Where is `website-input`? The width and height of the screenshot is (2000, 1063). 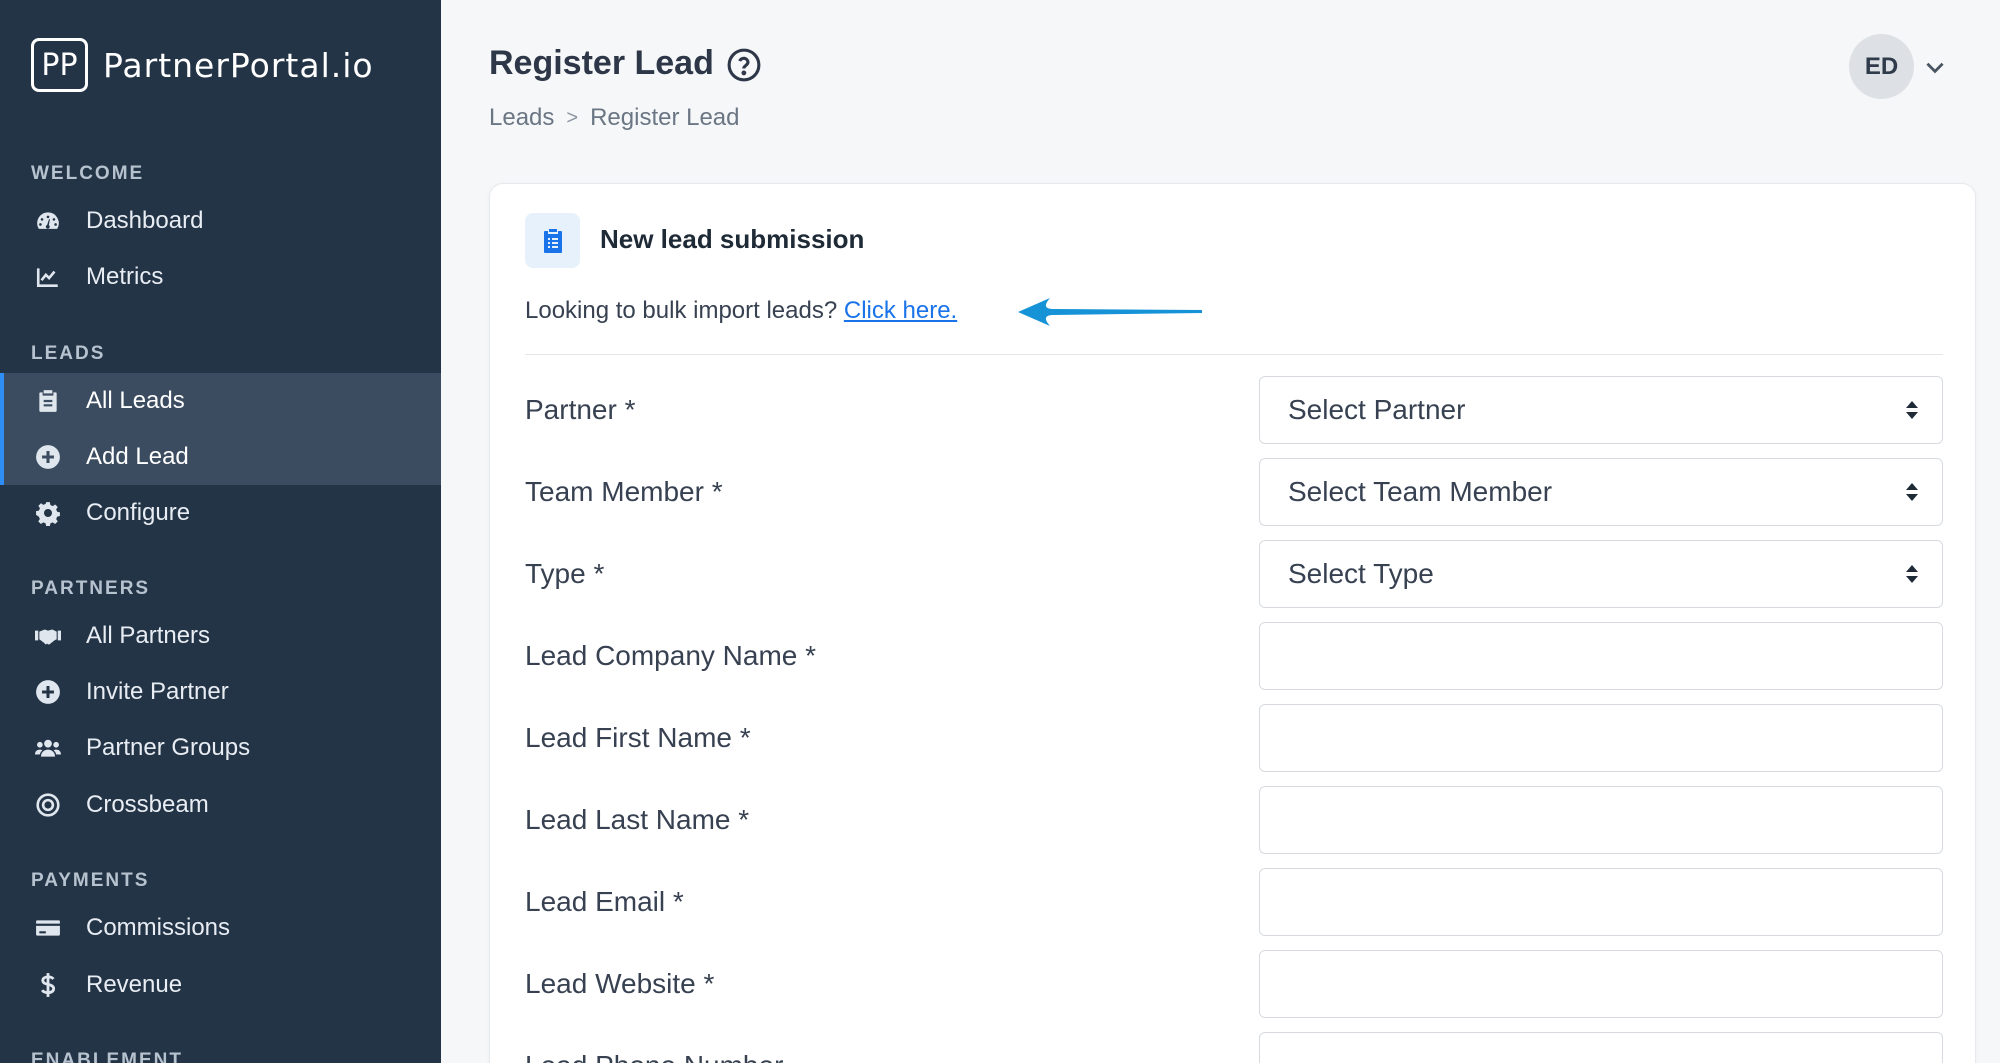
website-input is located at coordinates (1601, 984).